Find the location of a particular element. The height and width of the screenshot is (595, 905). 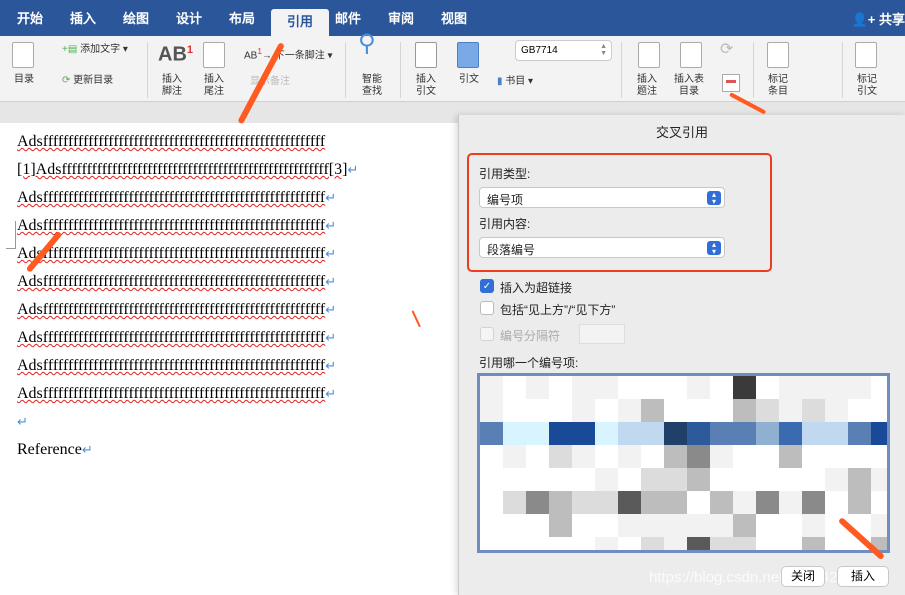

bibliography-button: ▮ 书目 ▾ is located at coordinates (515, 82).